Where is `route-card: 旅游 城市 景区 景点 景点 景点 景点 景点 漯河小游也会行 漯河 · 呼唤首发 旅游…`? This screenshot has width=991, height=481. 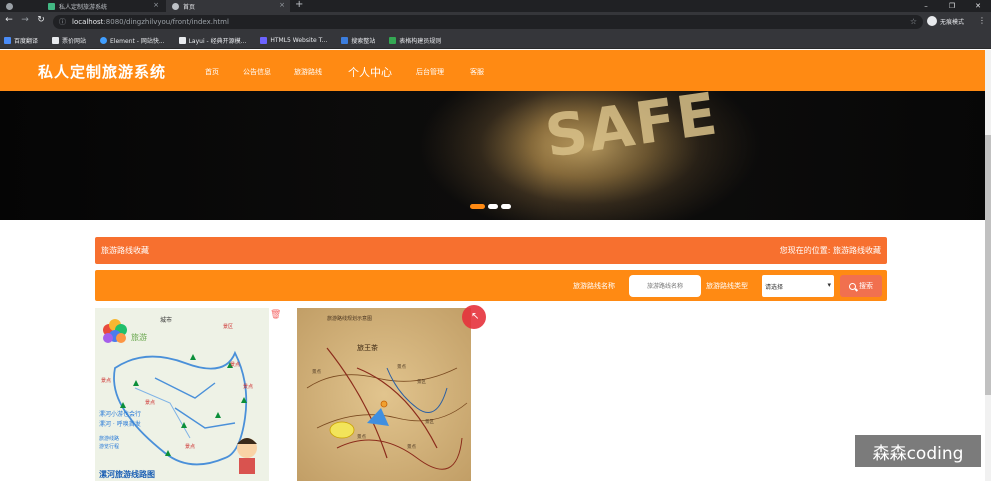
route-card: 旅游 城市 景区 景点 景点 景点 景点 景点 漯河小游也会行 漯河 · 呼唤首发 旅游… is located at coordinates (182, 394).